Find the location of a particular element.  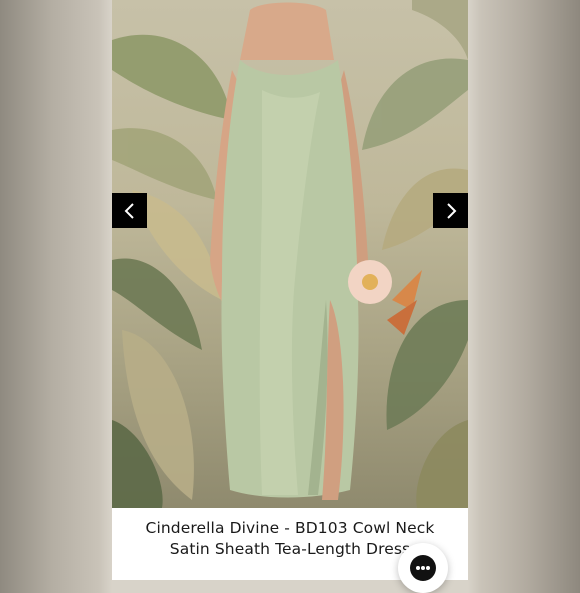

chevron-left-icon is located at coordinates (129, 210).